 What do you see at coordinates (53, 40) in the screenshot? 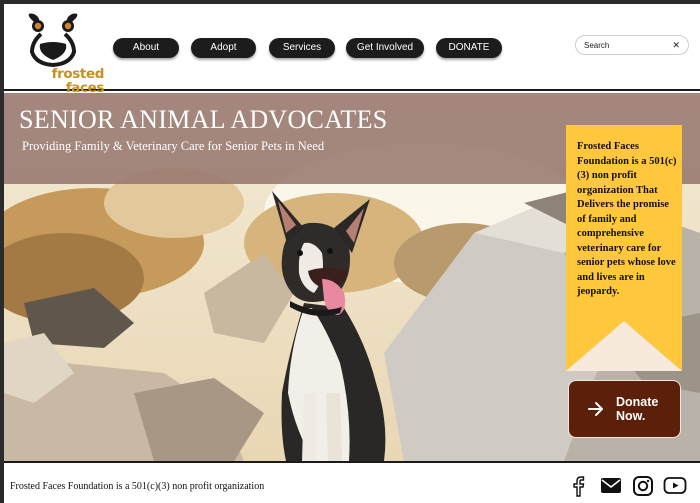
I see `dog-face-logo-icon` at bounding box center [53, 40].